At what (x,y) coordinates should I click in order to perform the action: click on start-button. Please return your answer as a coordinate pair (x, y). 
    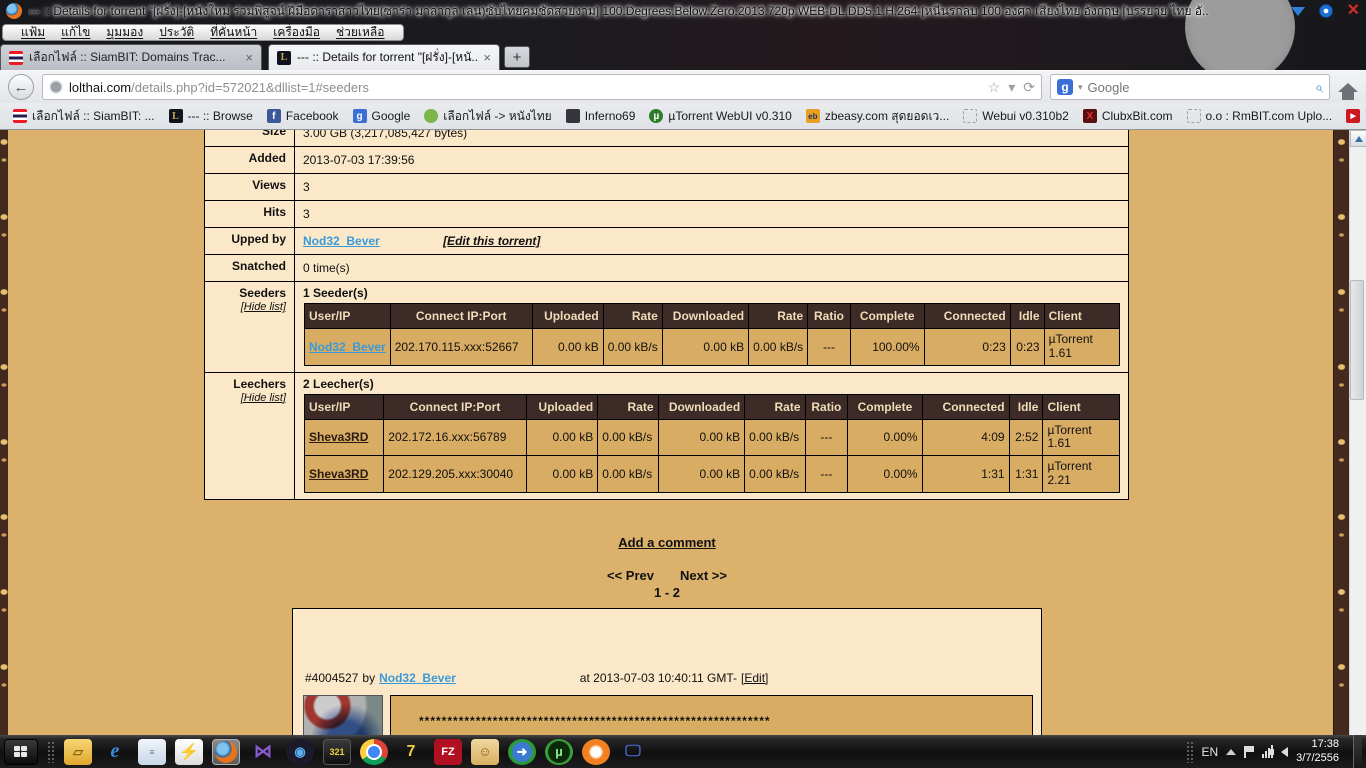
    Looking at the image, I should click on (21, 751).